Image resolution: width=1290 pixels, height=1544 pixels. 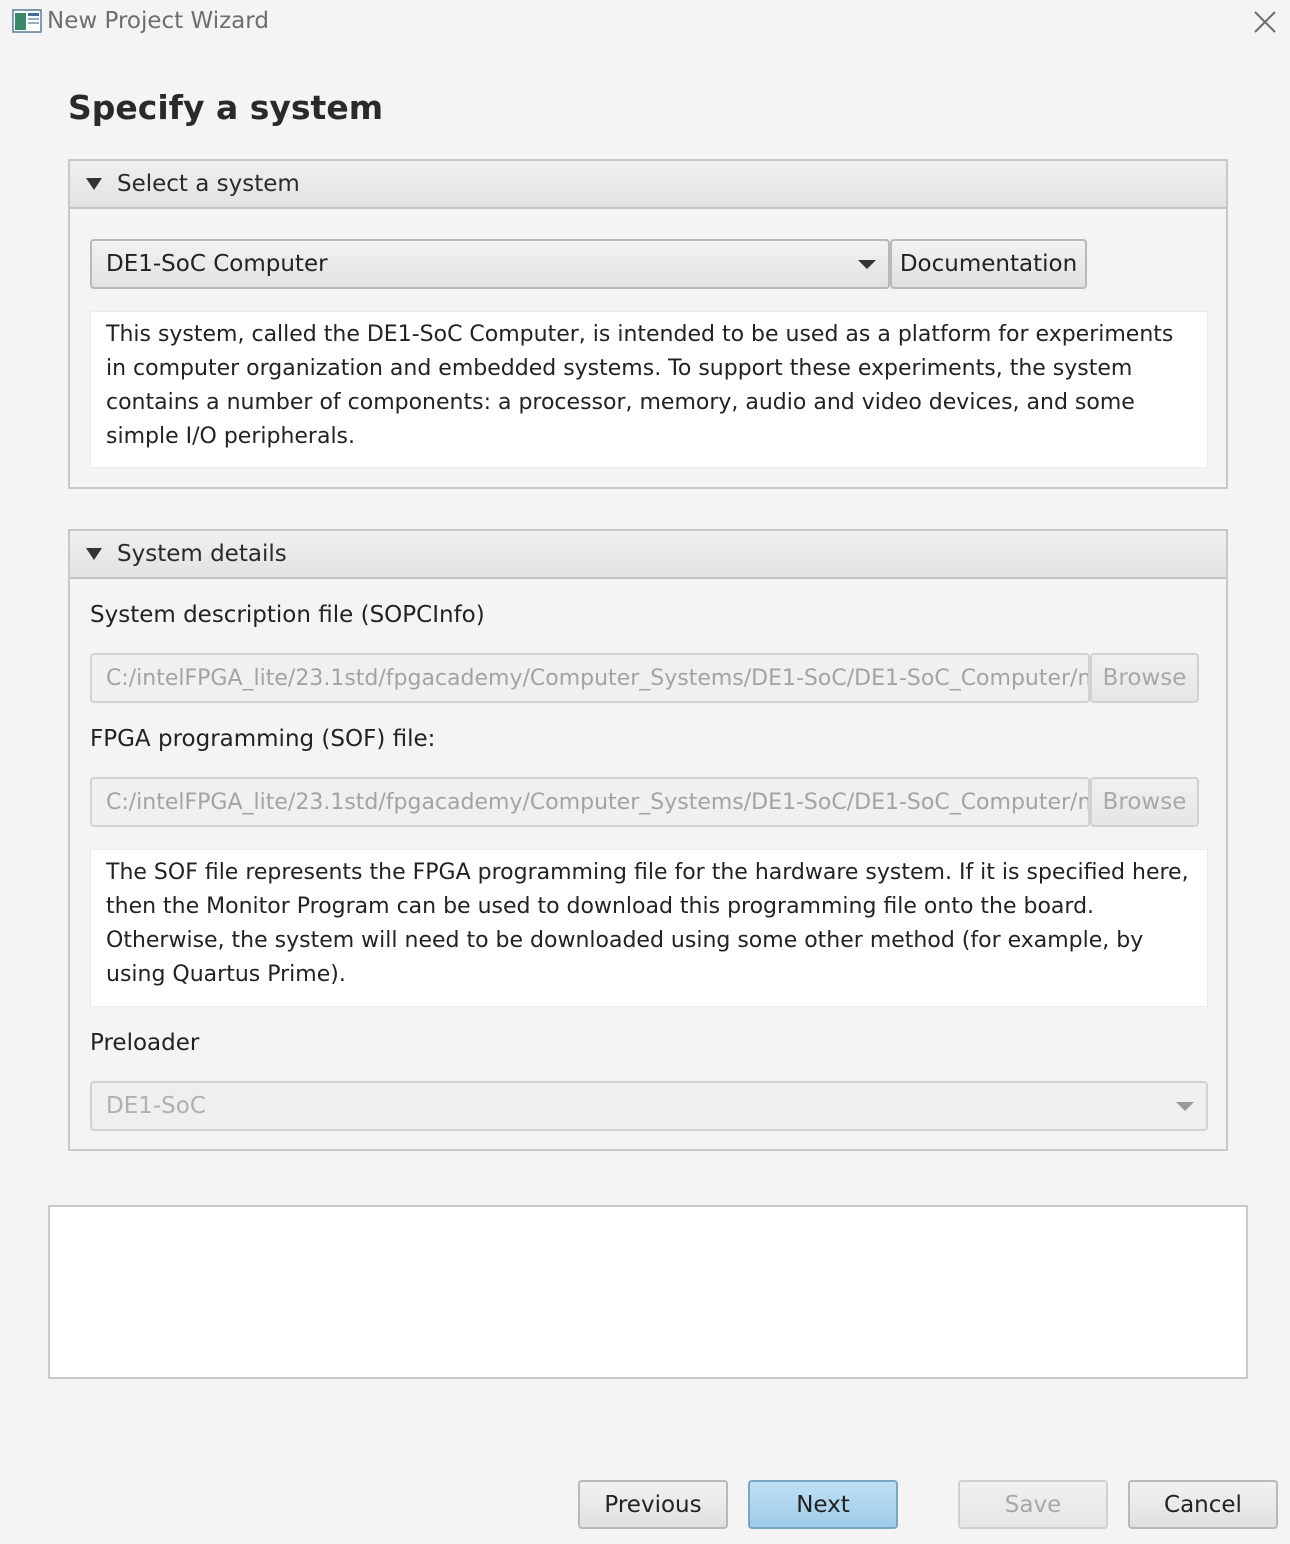 What do you see at coordinates (156, 1106) in the screenshot?
I see `preloader-select-value: DE1-SoC` at bounding box center [156, 1106].